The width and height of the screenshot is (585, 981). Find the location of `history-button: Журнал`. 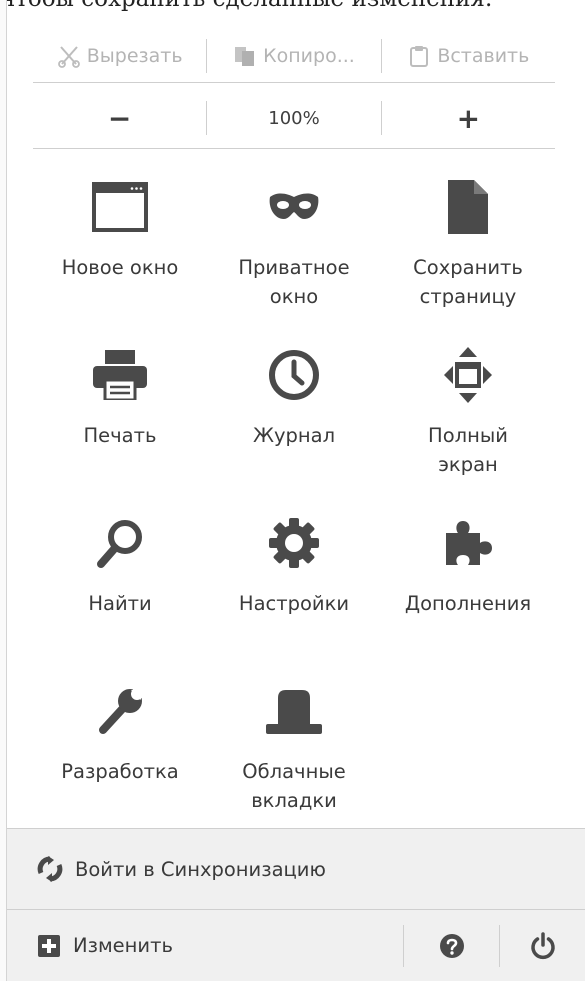

history-button: Журнал is located at coordinates (294, 425).